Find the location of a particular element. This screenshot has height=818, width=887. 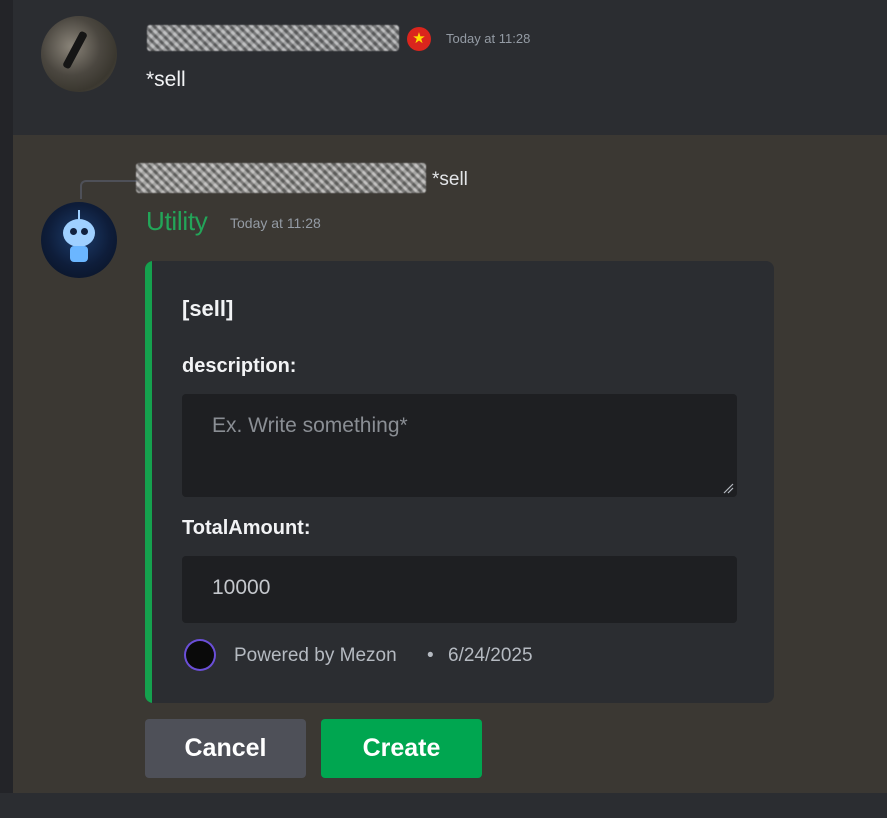

resize-grip-icon is located at coordinates (728, 488).